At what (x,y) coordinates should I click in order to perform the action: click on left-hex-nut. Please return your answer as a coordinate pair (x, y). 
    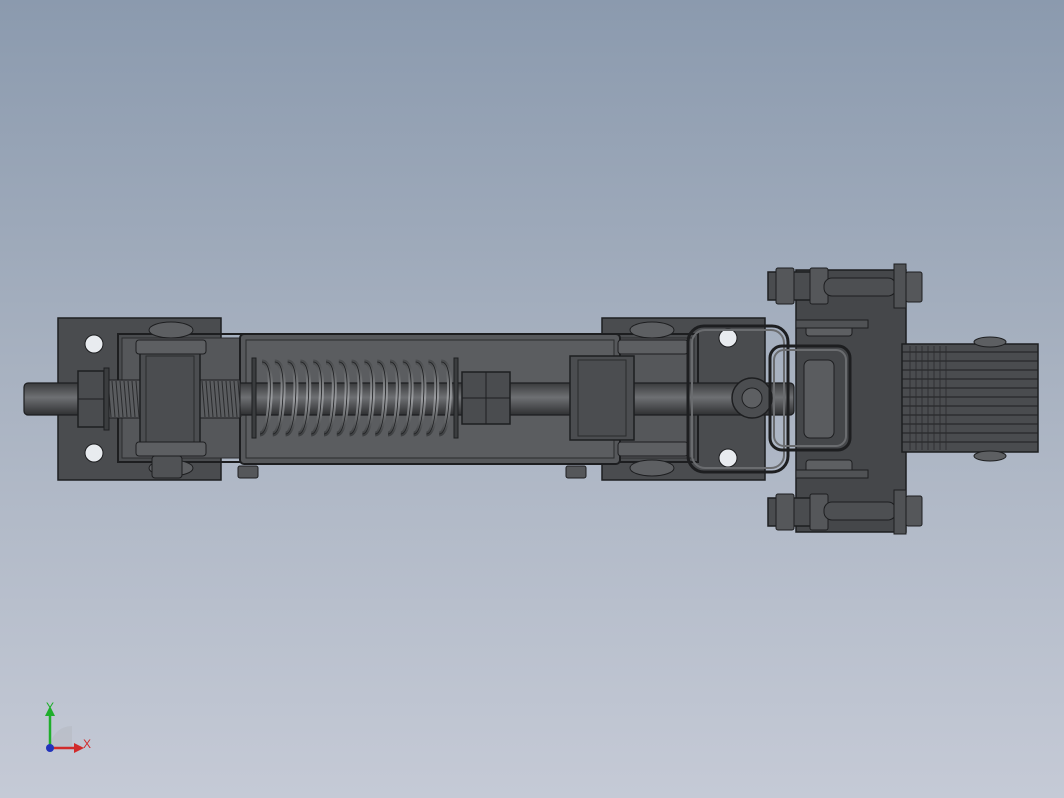
    Looking at the image, I should click on (93, 399).